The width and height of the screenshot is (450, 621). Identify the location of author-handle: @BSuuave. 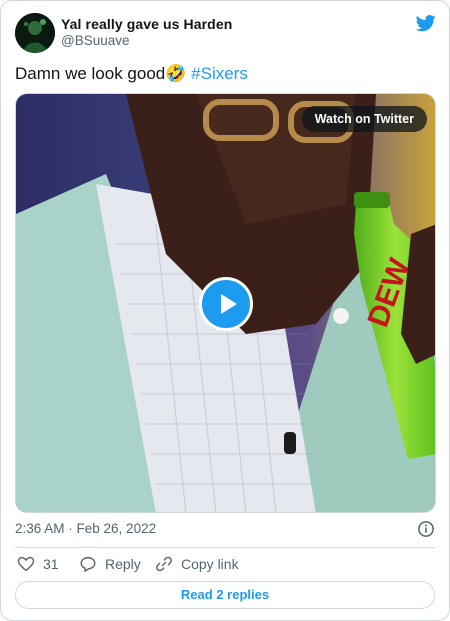
(95, 40).